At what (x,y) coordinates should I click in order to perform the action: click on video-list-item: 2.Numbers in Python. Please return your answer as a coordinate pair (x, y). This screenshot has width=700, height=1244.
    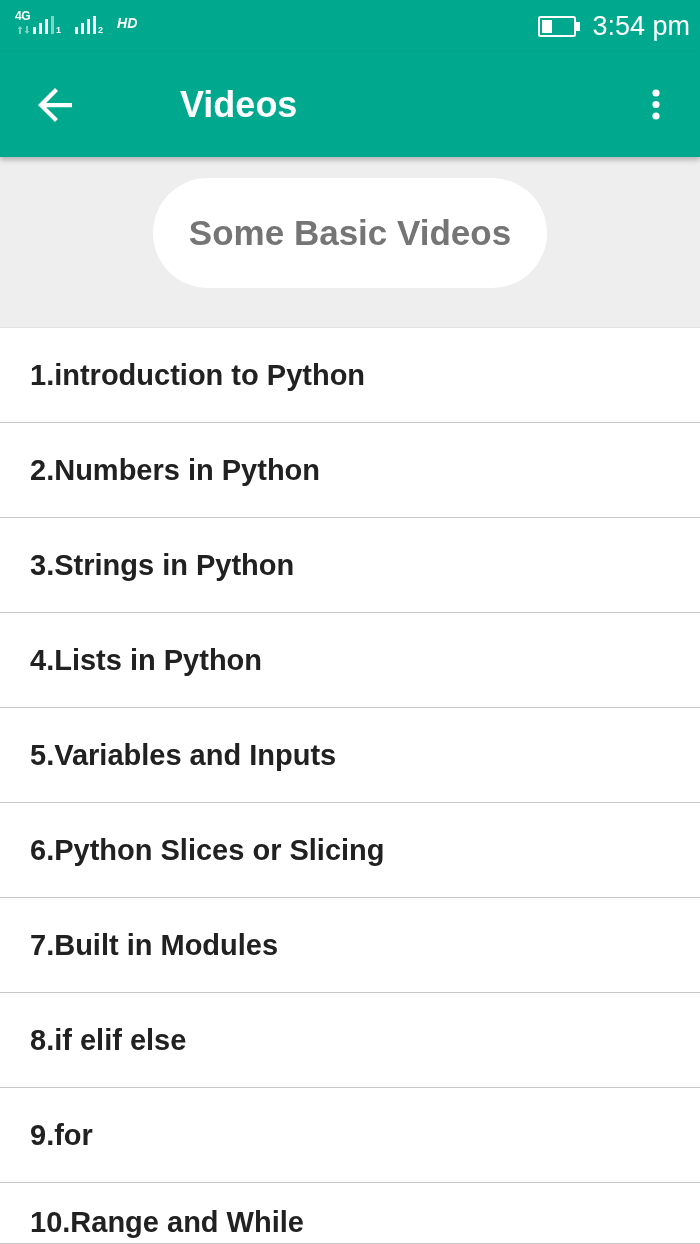
    Looking at the image, I should click on (350, 470).